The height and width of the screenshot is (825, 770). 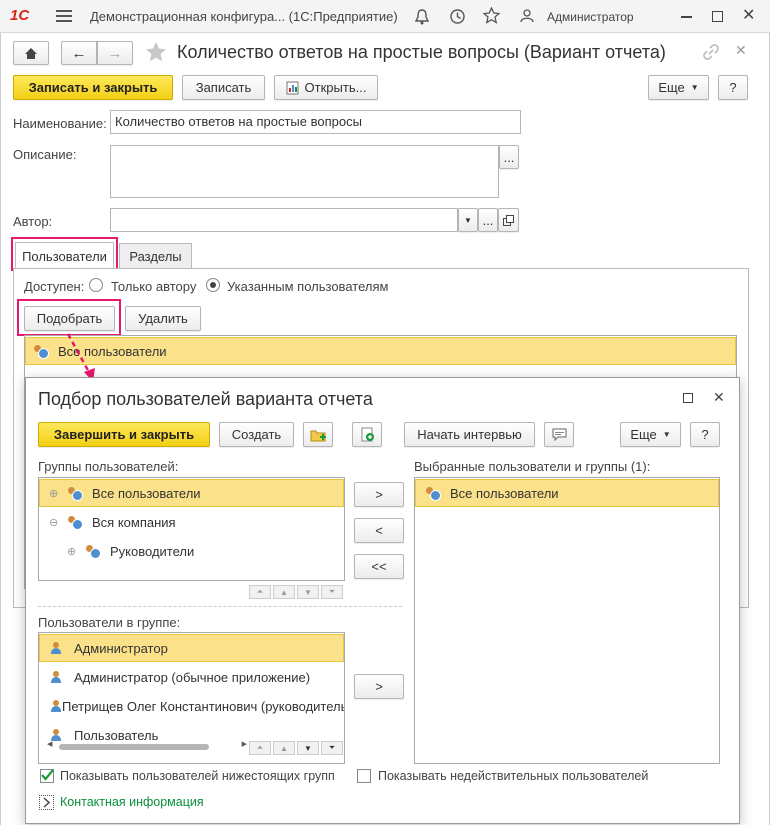 I want to click on create-button: Создать, so click(x=256, y=434).